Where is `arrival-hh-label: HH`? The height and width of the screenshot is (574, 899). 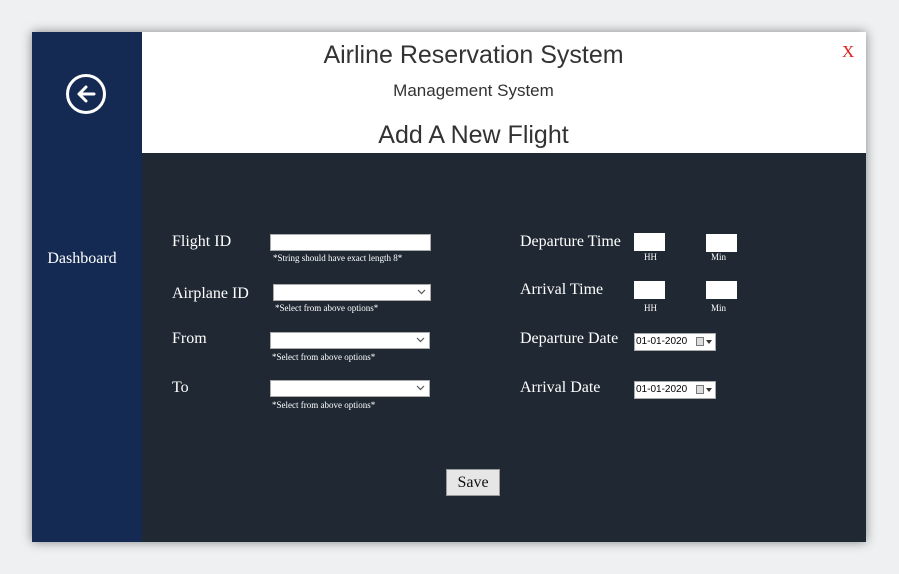 arrival-hh-label: HH is located at coordinates (650, 308).